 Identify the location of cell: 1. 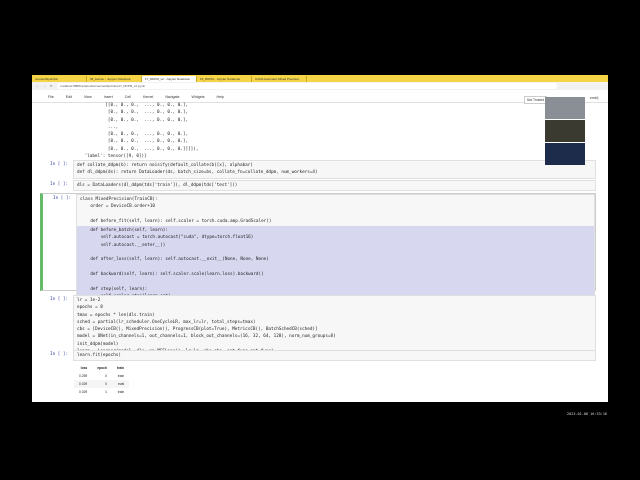
(106, 392).